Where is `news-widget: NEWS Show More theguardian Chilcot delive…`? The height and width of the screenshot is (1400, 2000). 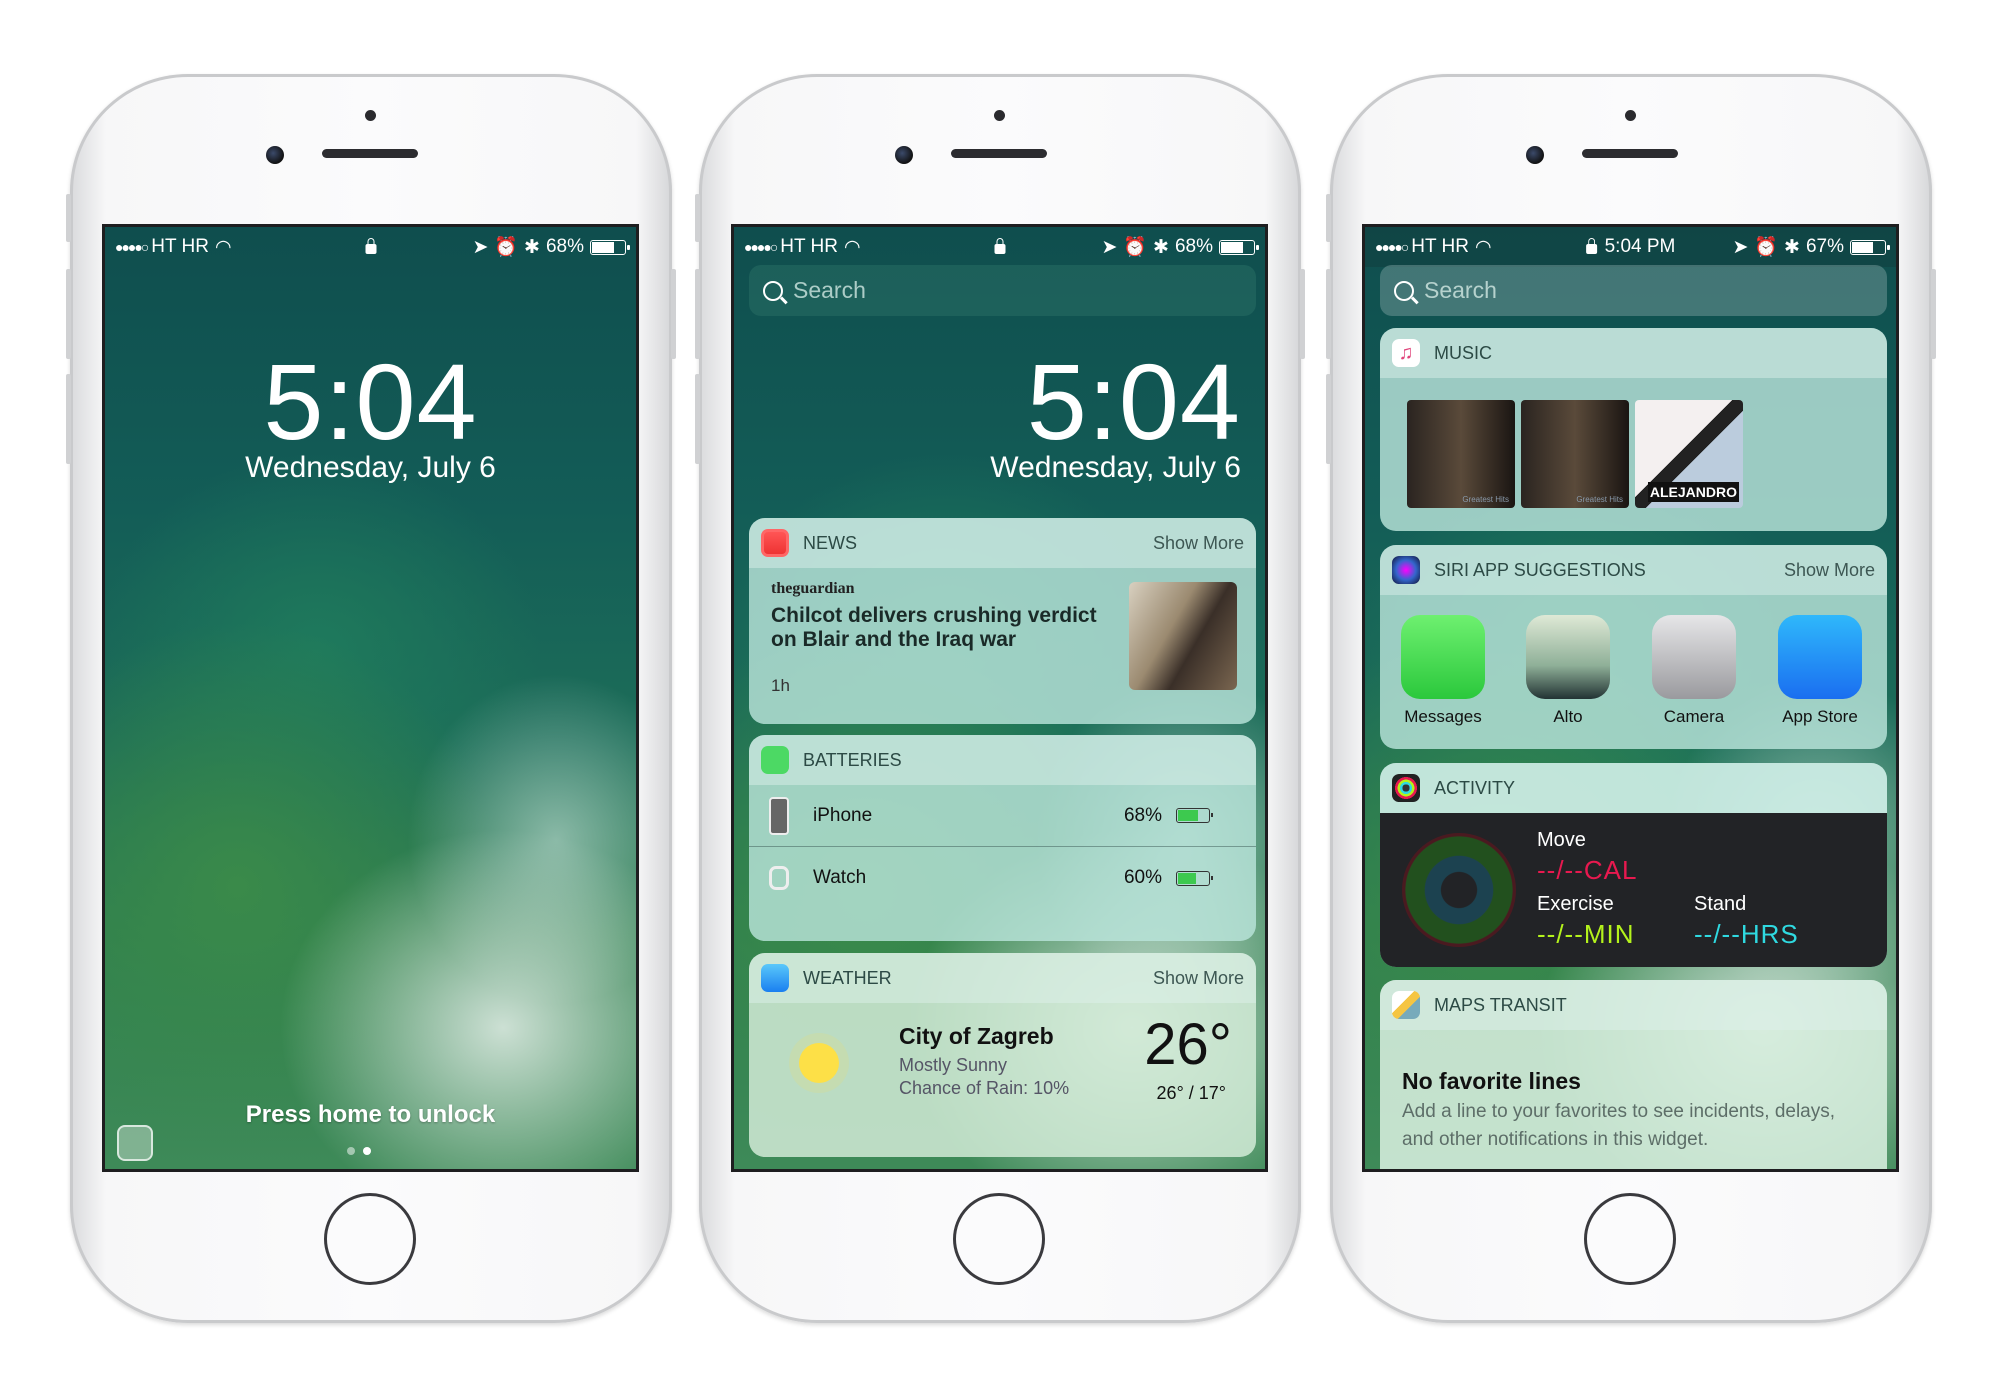
news-widget: NEWS Show More theguardian Chilcot delive… is located at coordinates (1002, 621).